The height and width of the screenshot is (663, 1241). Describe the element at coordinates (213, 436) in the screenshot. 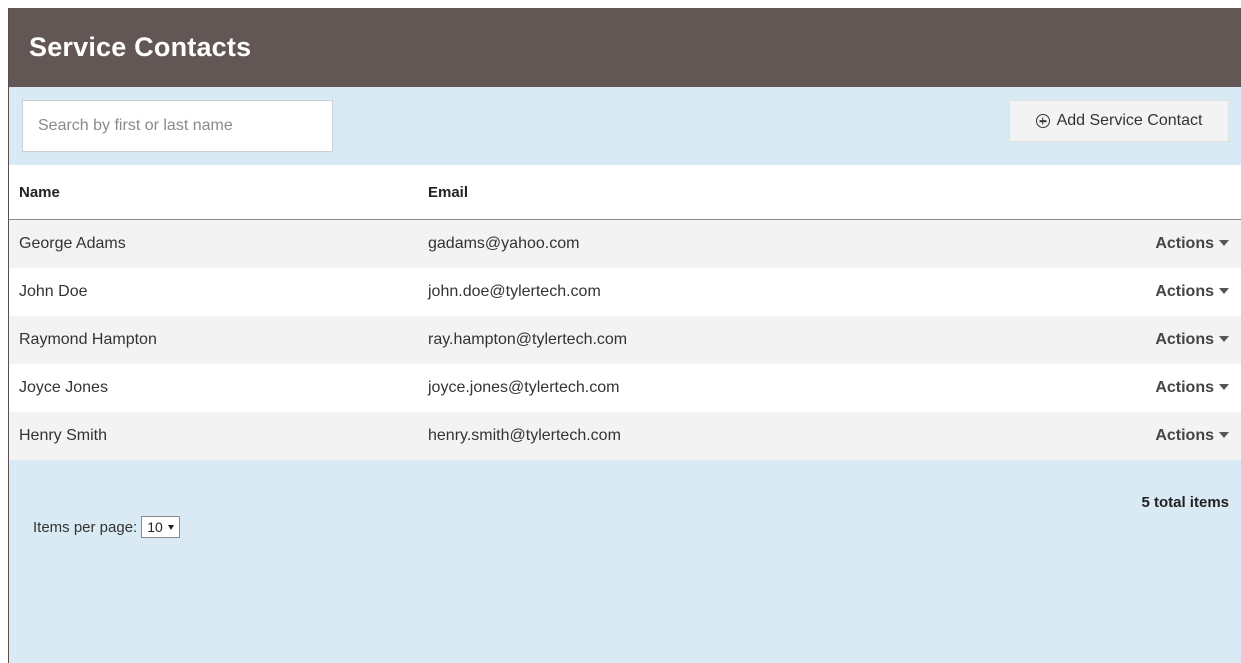

I see `contact-name: Henry Smith` at that location.